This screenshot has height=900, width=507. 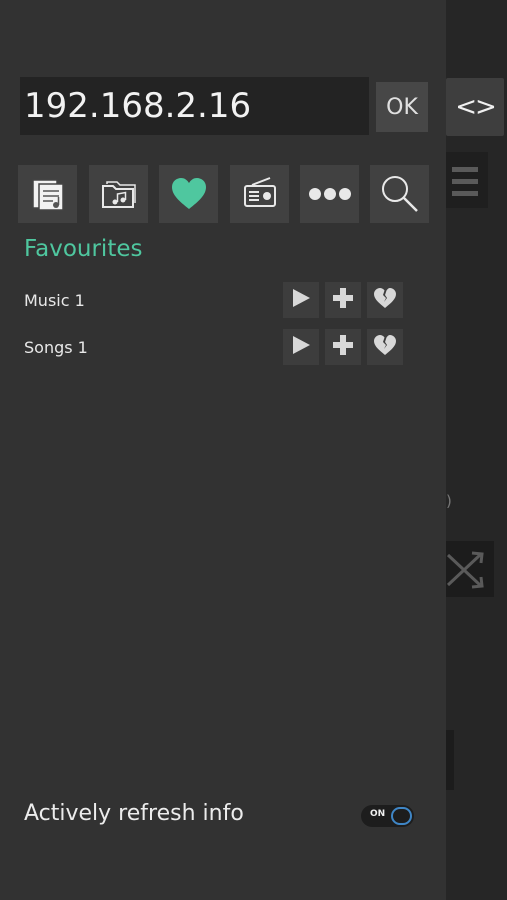 I want to click on list-item: Music 1, so click(x=223, y=301).